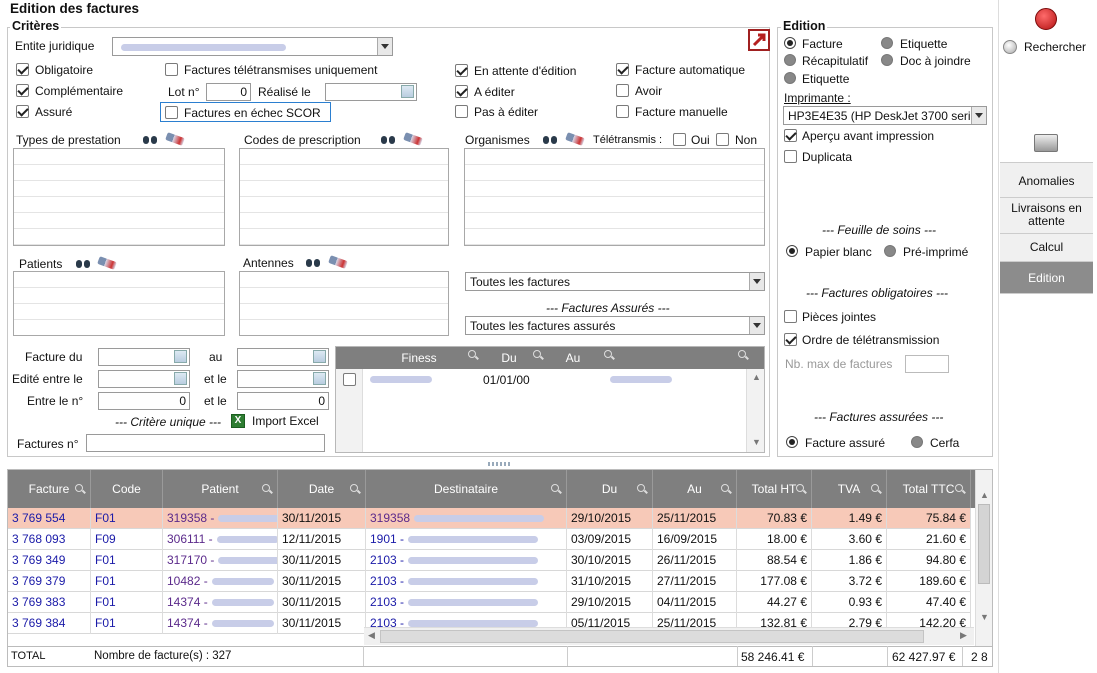 This screenshot has width=1097, height=673. What do you see at coordinates (228, 92) in the screenshot?
I see `lot-input: 0` at bounding box center [228, 92].